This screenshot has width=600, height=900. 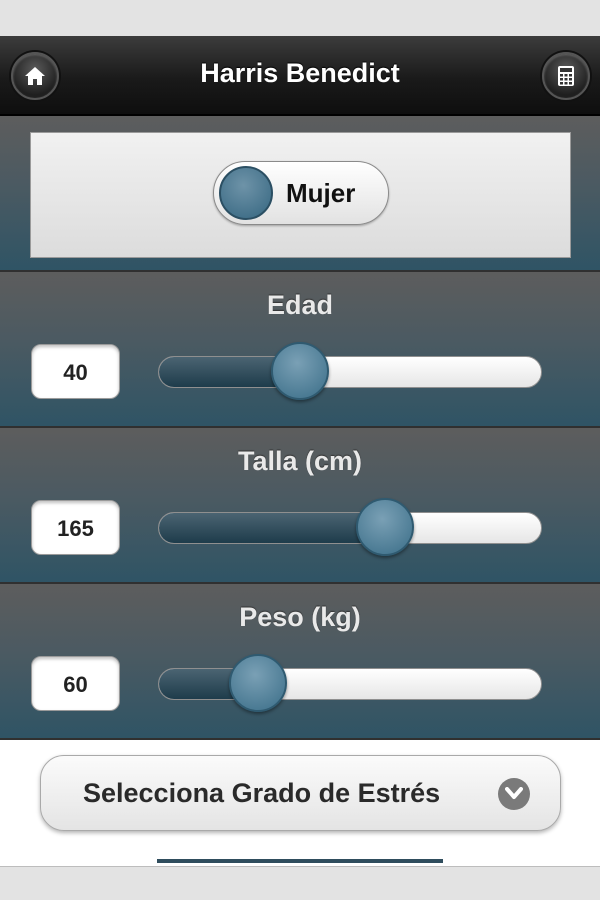 I want to click on status-strip-bottom, so click(x=300, y=883).